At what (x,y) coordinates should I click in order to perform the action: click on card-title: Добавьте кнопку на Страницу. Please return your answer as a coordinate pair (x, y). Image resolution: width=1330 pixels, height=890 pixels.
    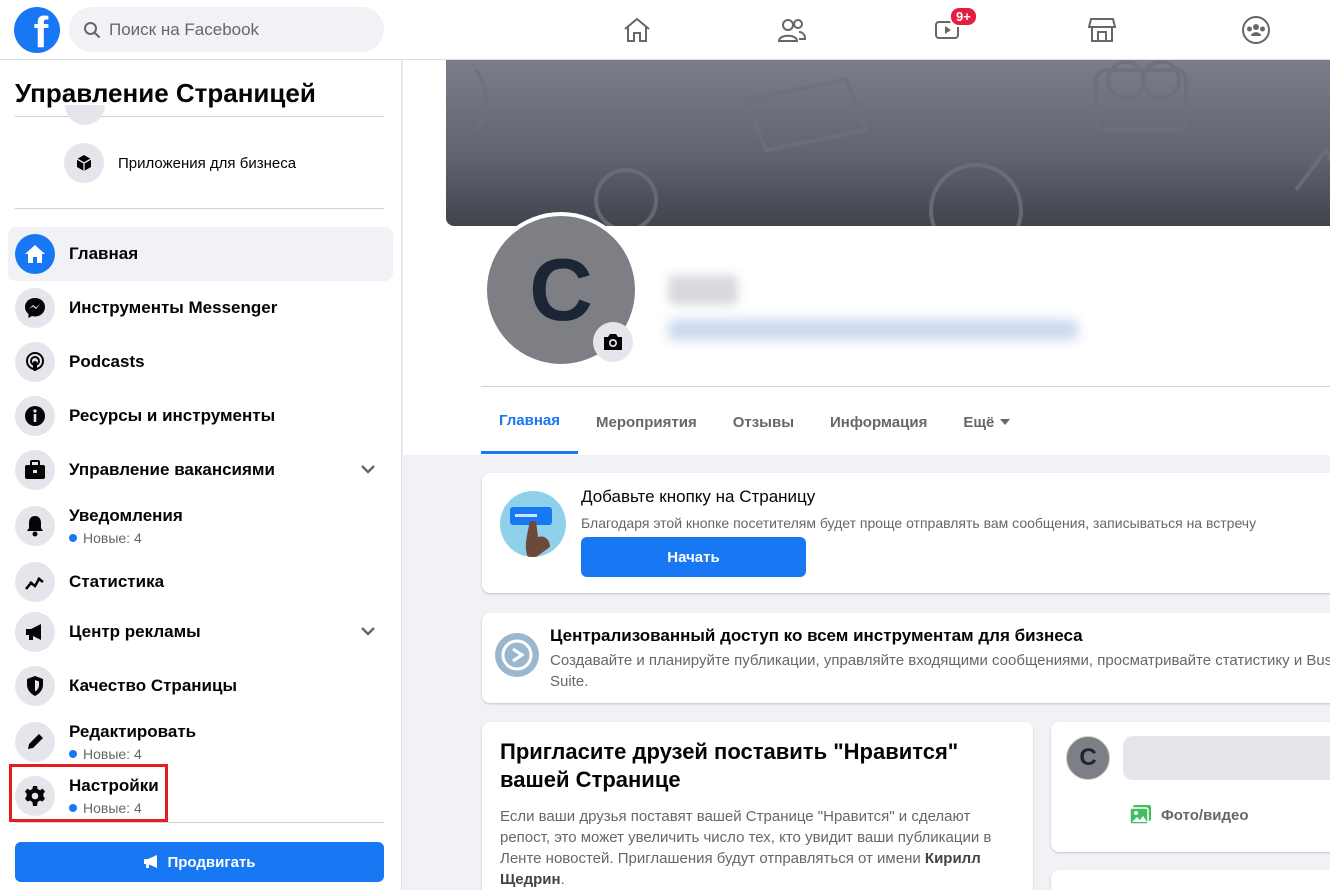
    Looking at the image, I should click on (698, 496).